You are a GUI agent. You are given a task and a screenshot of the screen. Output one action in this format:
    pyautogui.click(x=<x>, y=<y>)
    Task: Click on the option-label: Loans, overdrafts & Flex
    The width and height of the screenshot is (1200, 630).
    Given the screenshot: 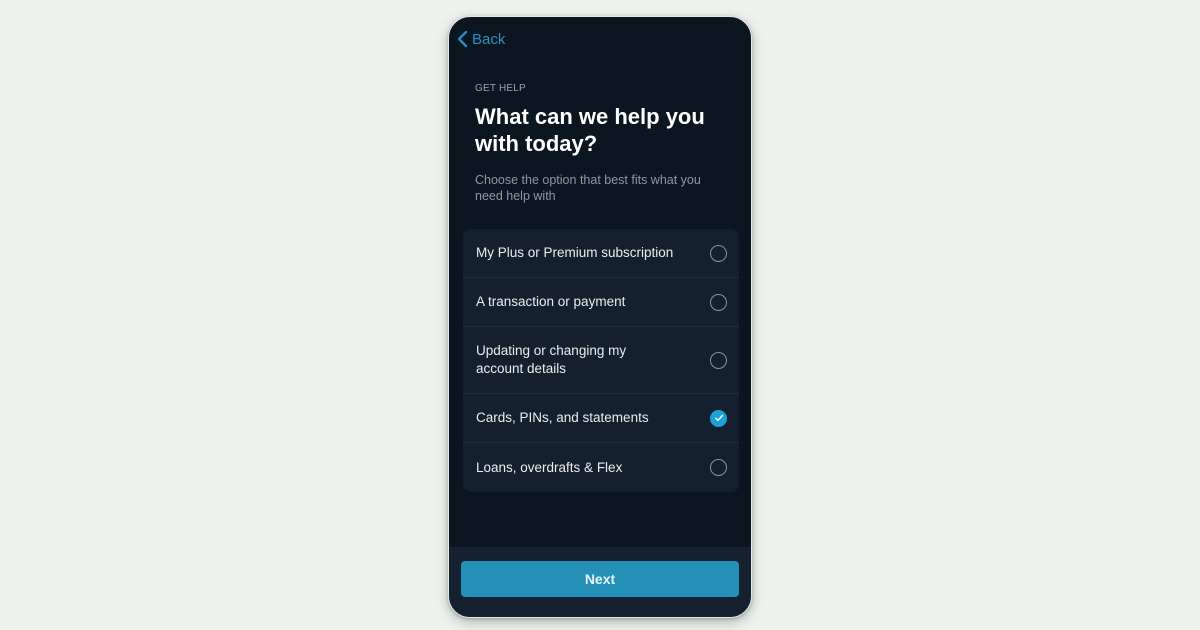 What is the action you would take?
    pyautogui.click(x=549, y=467)
    